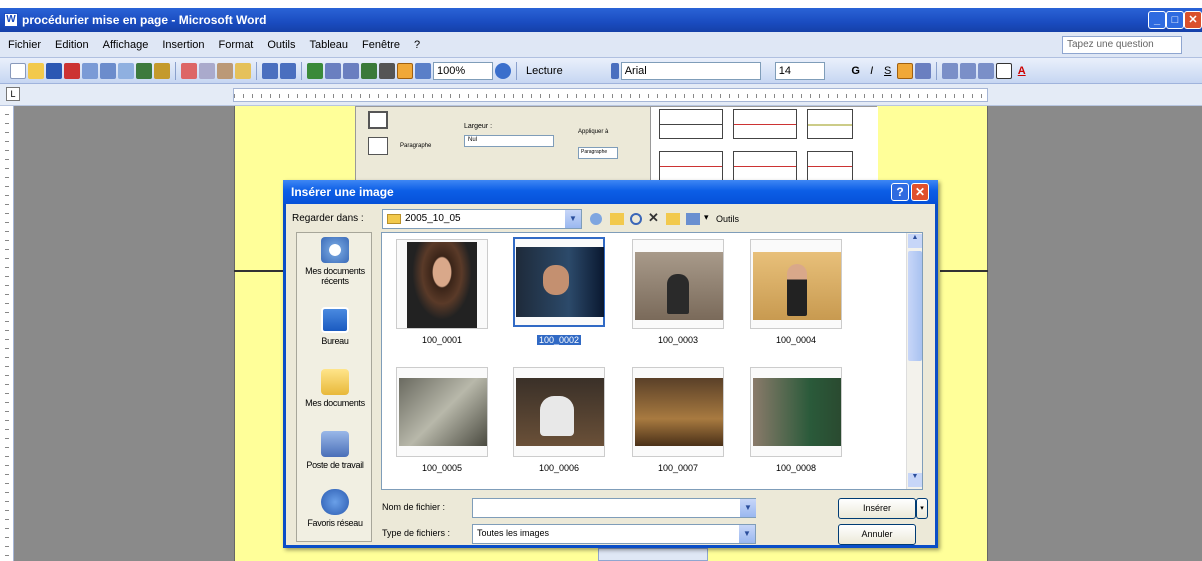  What do you see at coordinates (18, 70) in the screenshot?
I see `new-icon` at bounding box center [18, 70].